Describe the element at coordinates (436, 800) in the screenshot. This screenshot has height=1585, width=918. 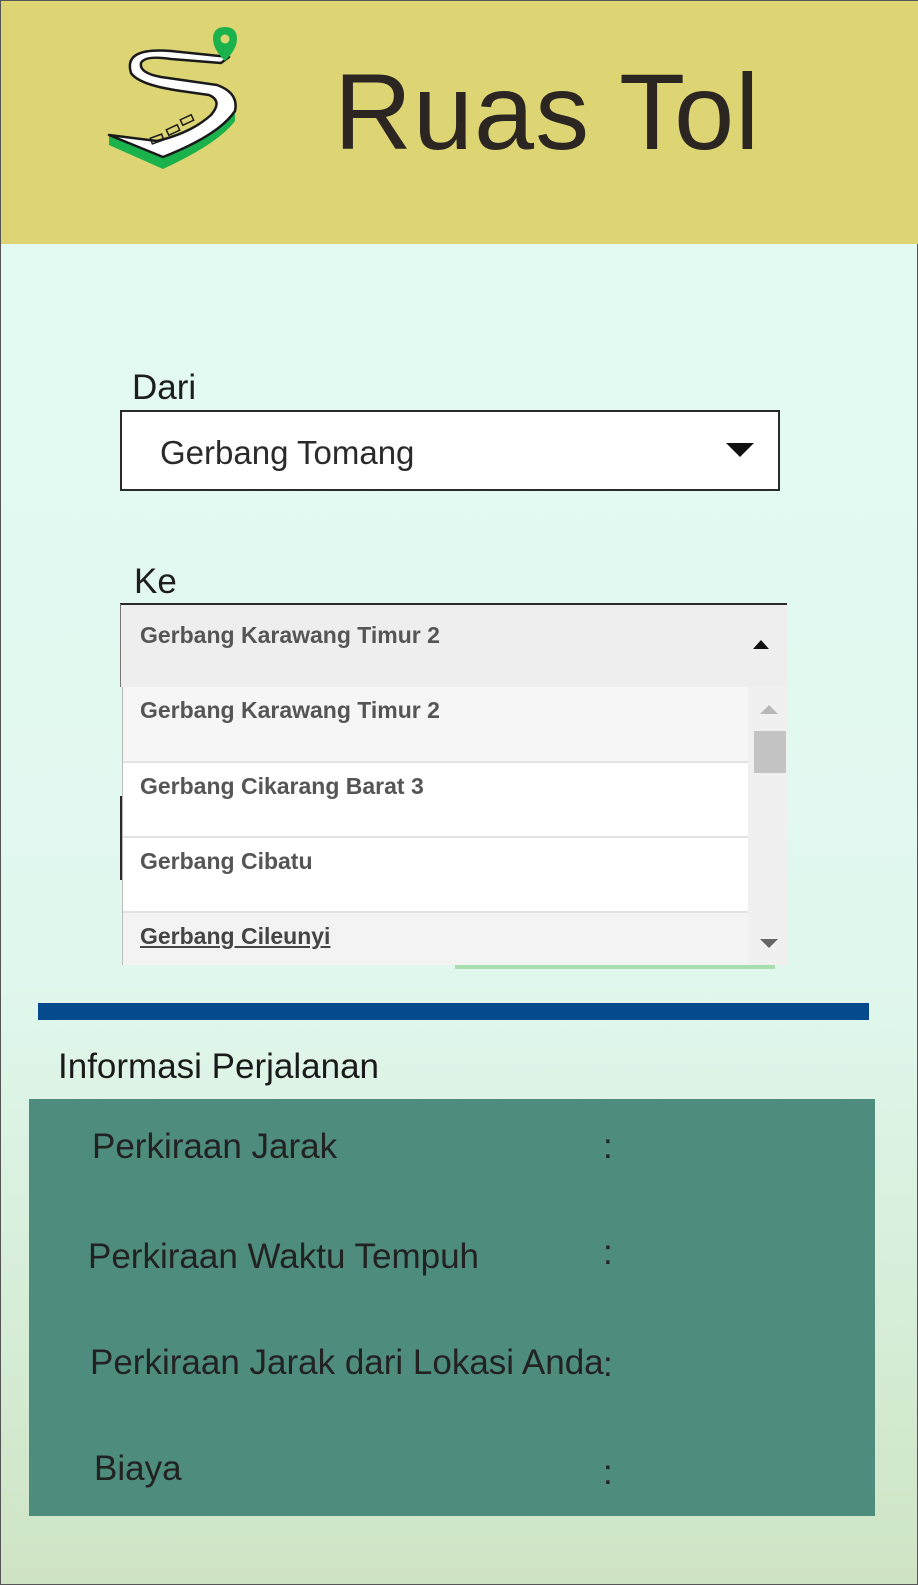
I see `list-item: Gerbang Cikarang Barat 3` at that location.